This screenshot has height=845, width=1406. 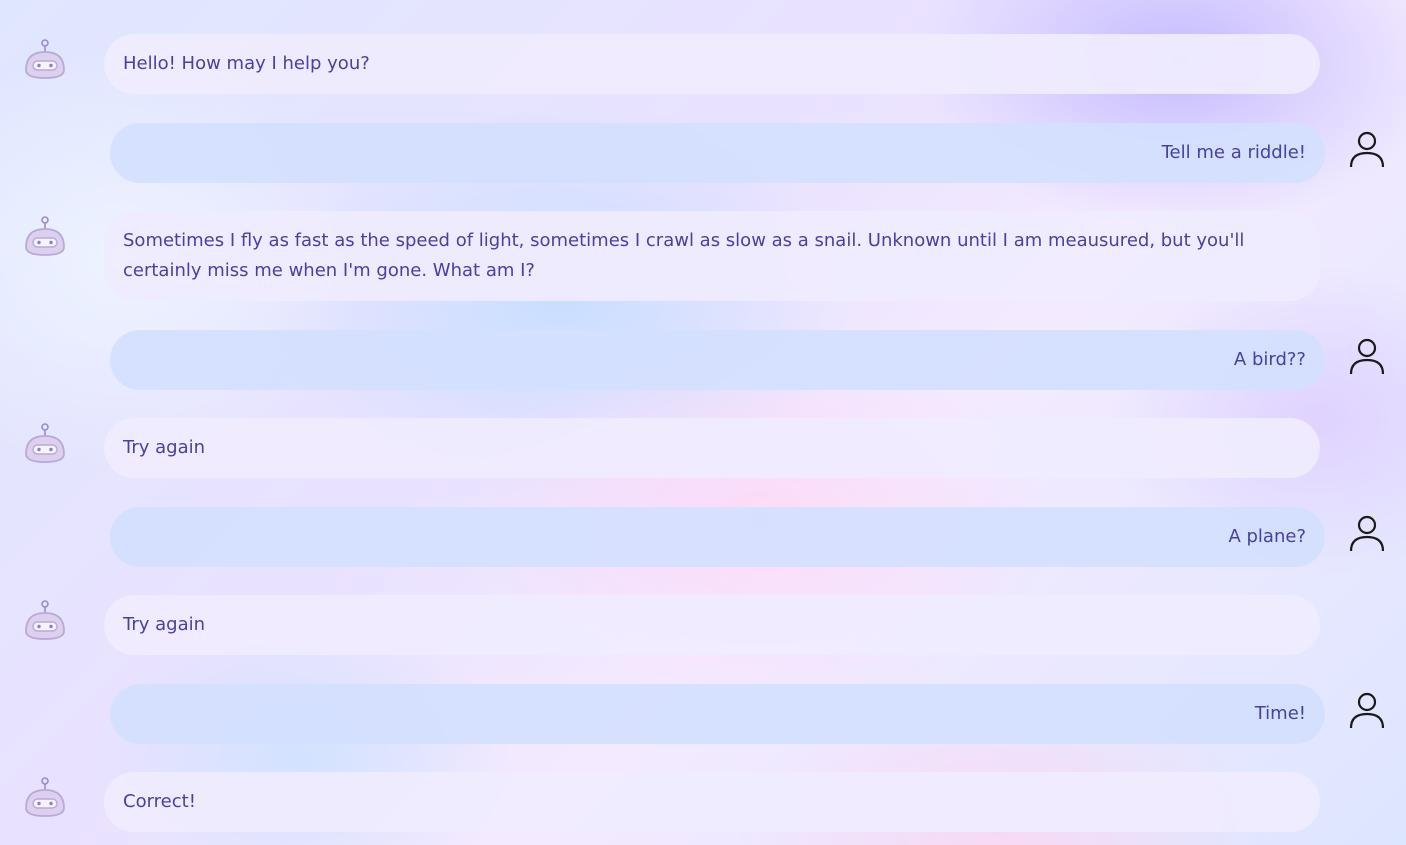 What do you see at coordinates (717, 714) in the screenshot?
I see `user-message-bubble: Time!` at bounding box center [717, 714].